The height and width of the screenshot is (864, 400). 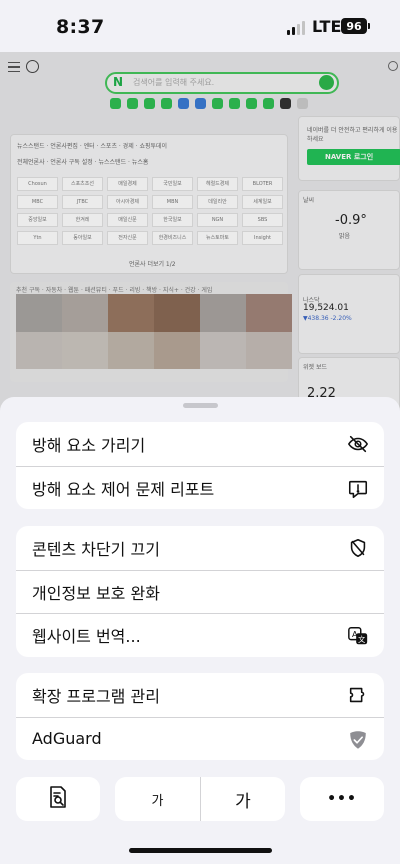 I want to click on reader-mode-button, so click(x=58, y=799).